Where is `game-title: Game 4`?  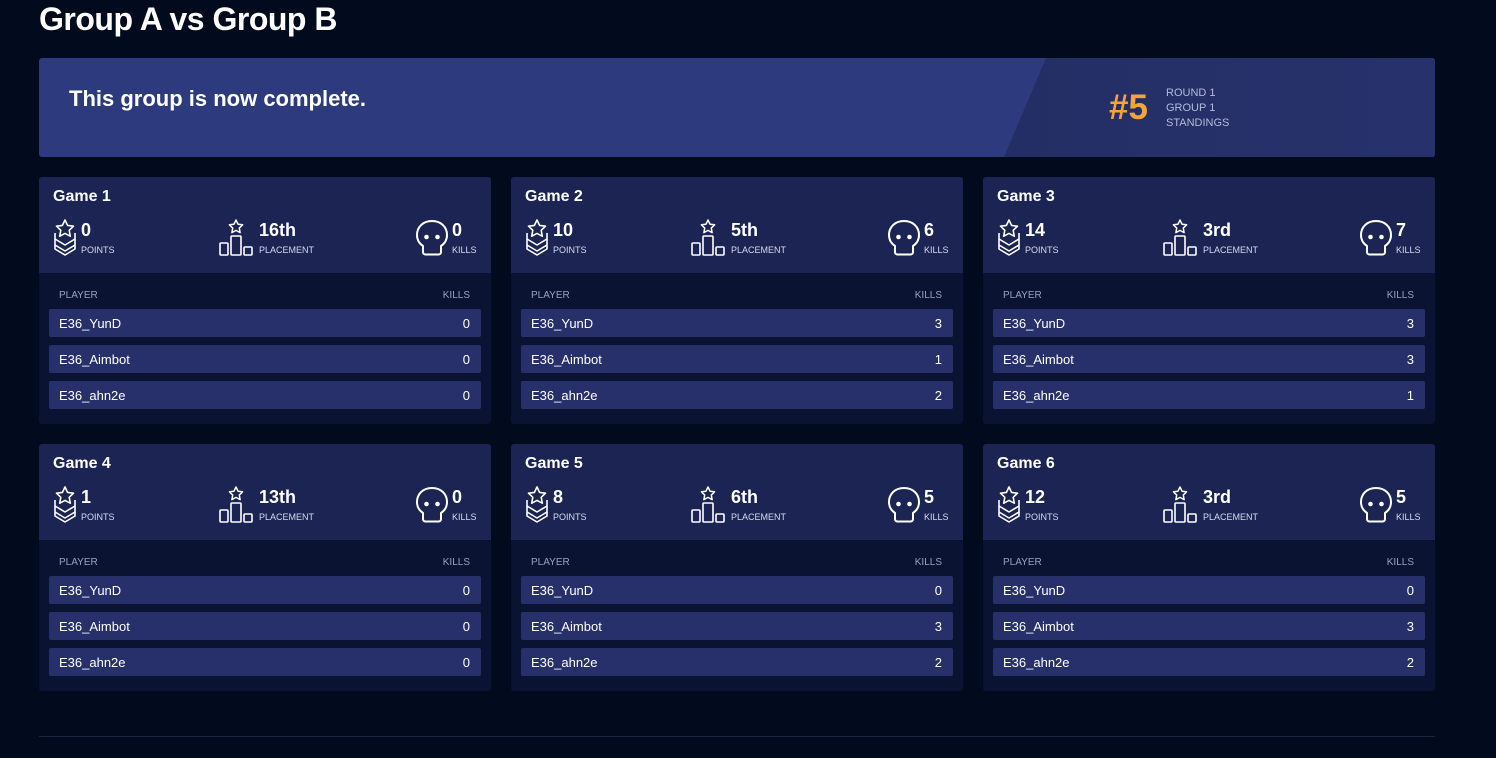
game-title: Game 4 is located at coordinates (82, 463).